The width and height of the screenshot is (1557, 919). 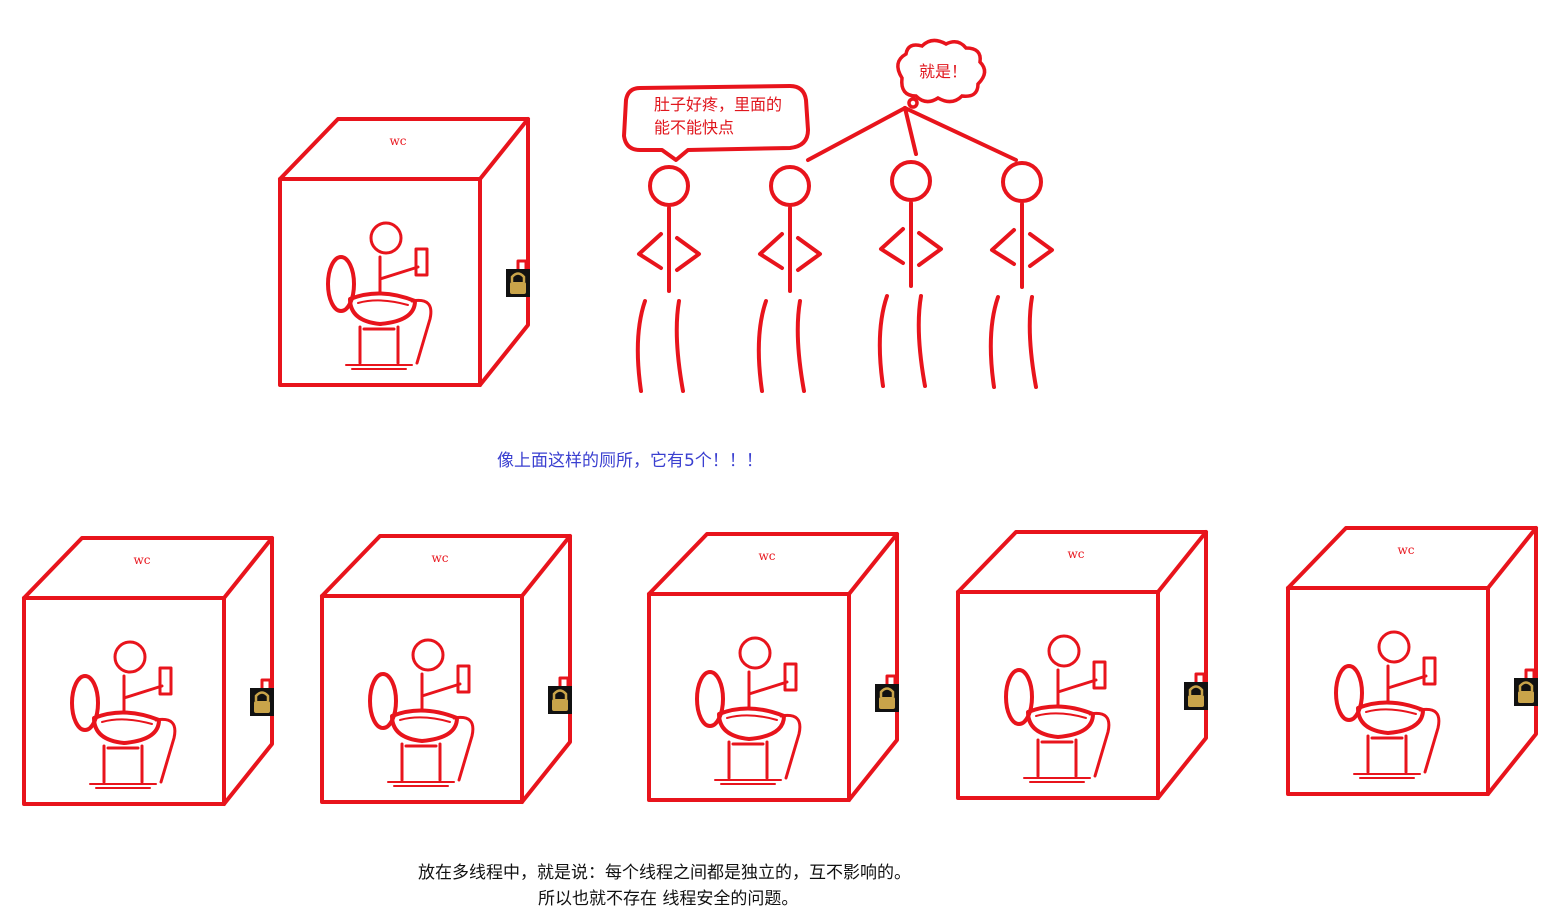 I want to click on speech-line: 能不能快点, so click(x=694, y=127).